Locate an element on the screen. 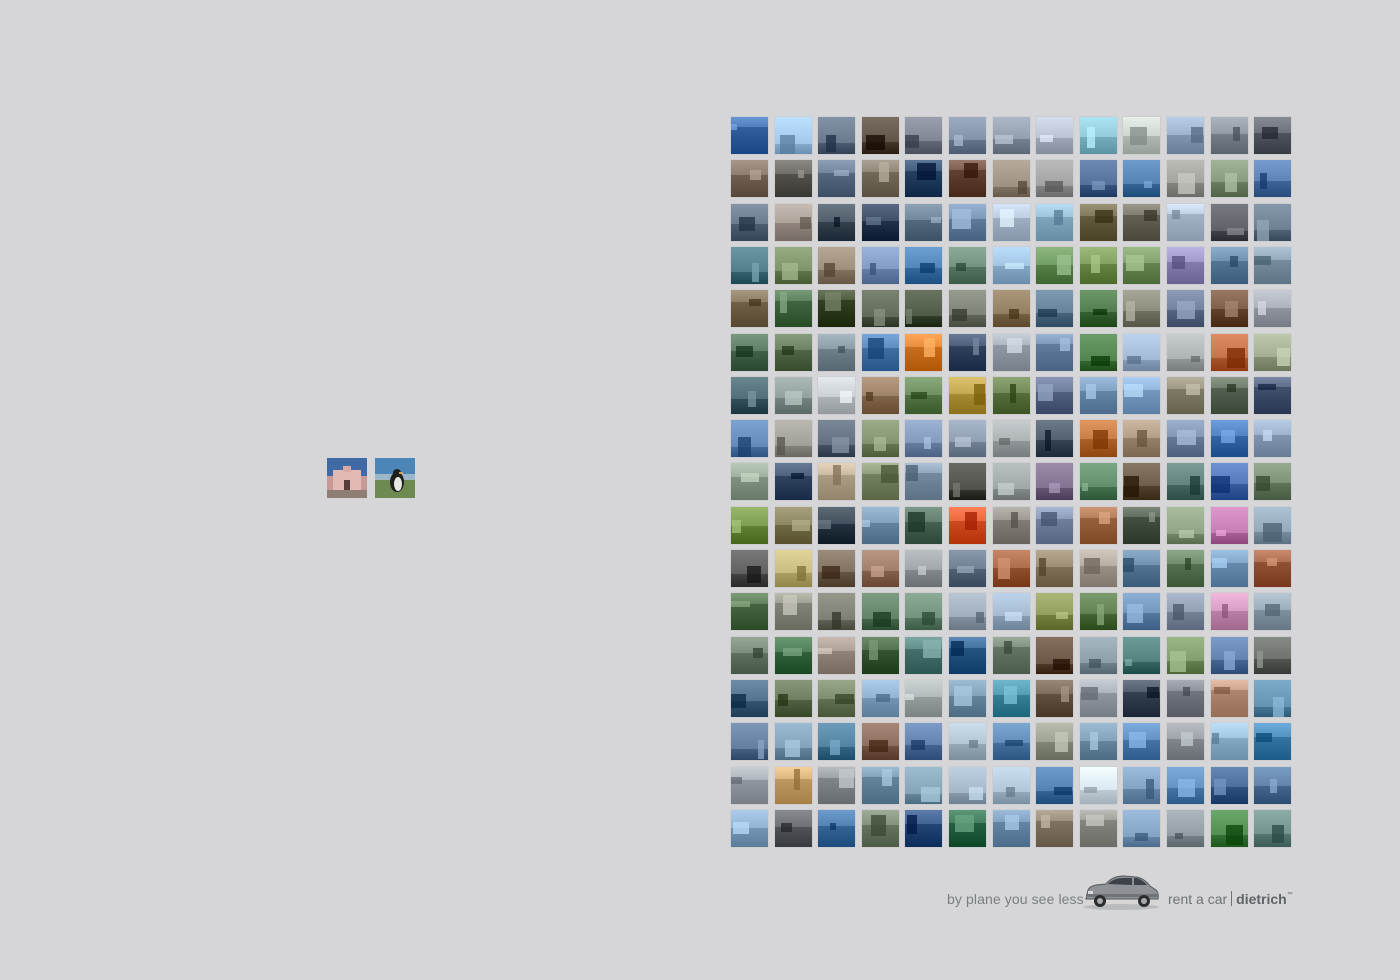 This screenshot has width=1400, height=980. thumbnail-penguin is located at coordinates (395, 478).